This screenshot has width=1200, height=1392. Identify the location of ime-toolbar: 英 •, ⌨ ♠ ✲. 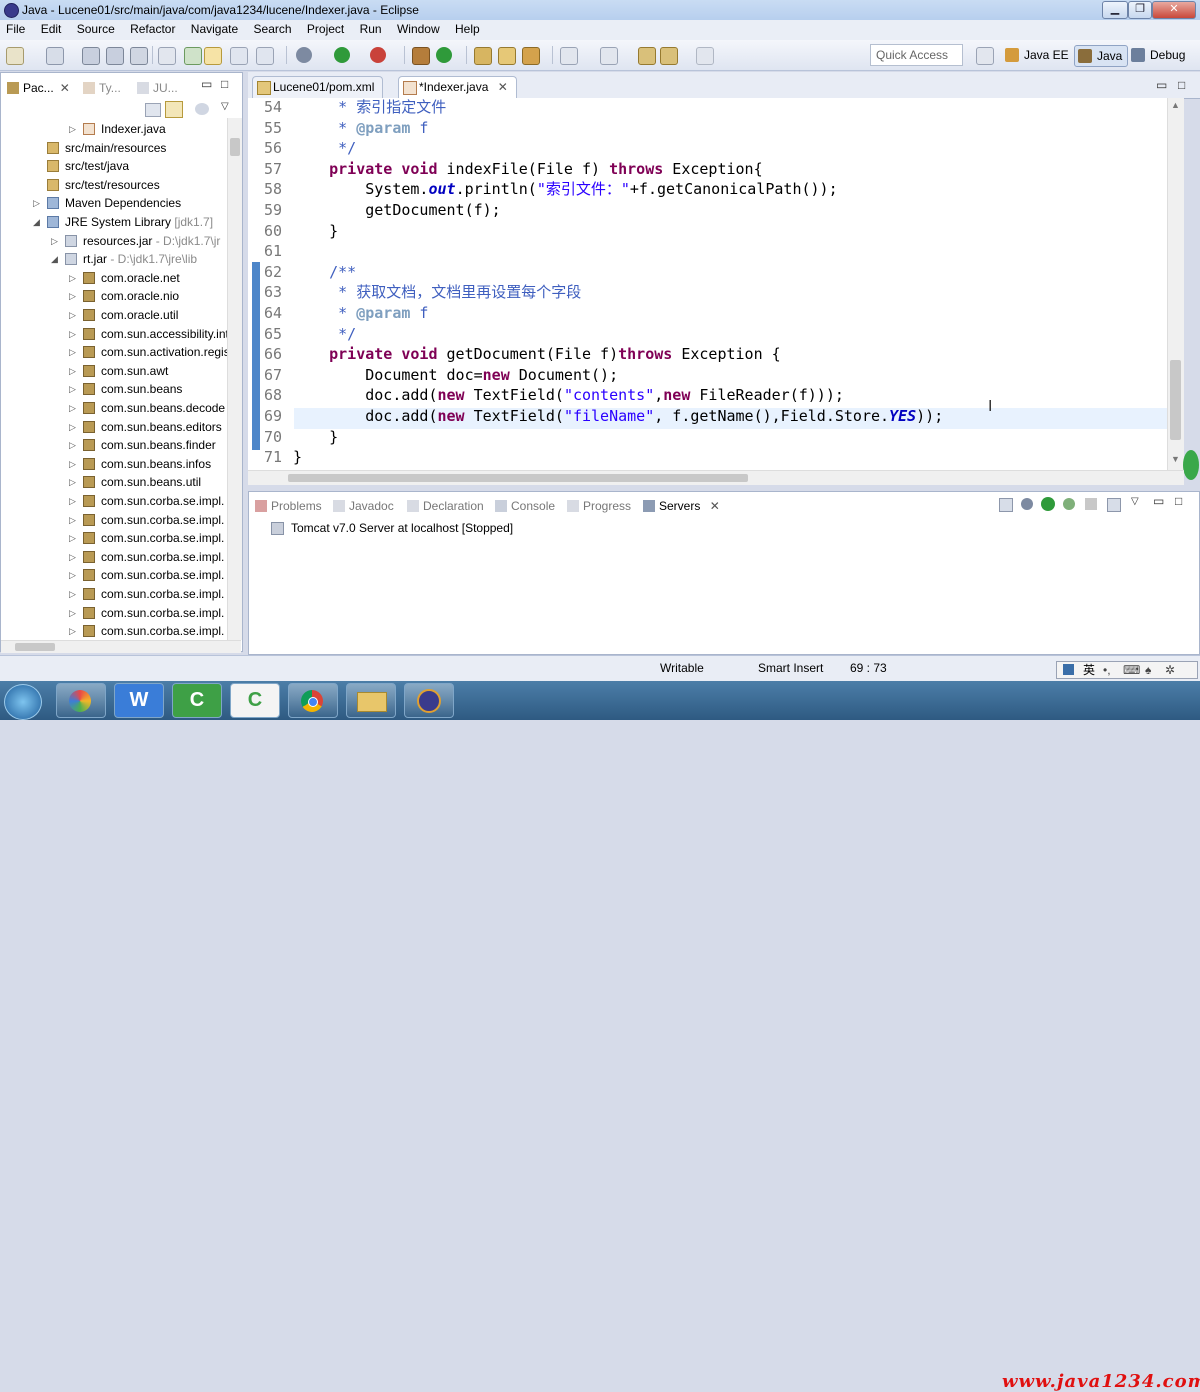
(1127, 670).